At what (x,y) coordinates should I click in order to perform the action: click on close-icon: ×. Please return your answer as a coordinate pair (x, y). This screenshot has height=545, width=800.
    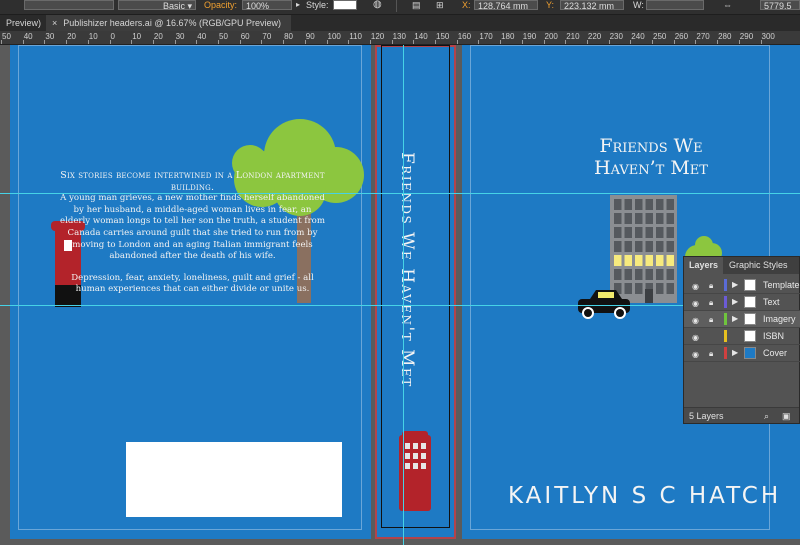
    Looking at the image, I should click on (54, 23).